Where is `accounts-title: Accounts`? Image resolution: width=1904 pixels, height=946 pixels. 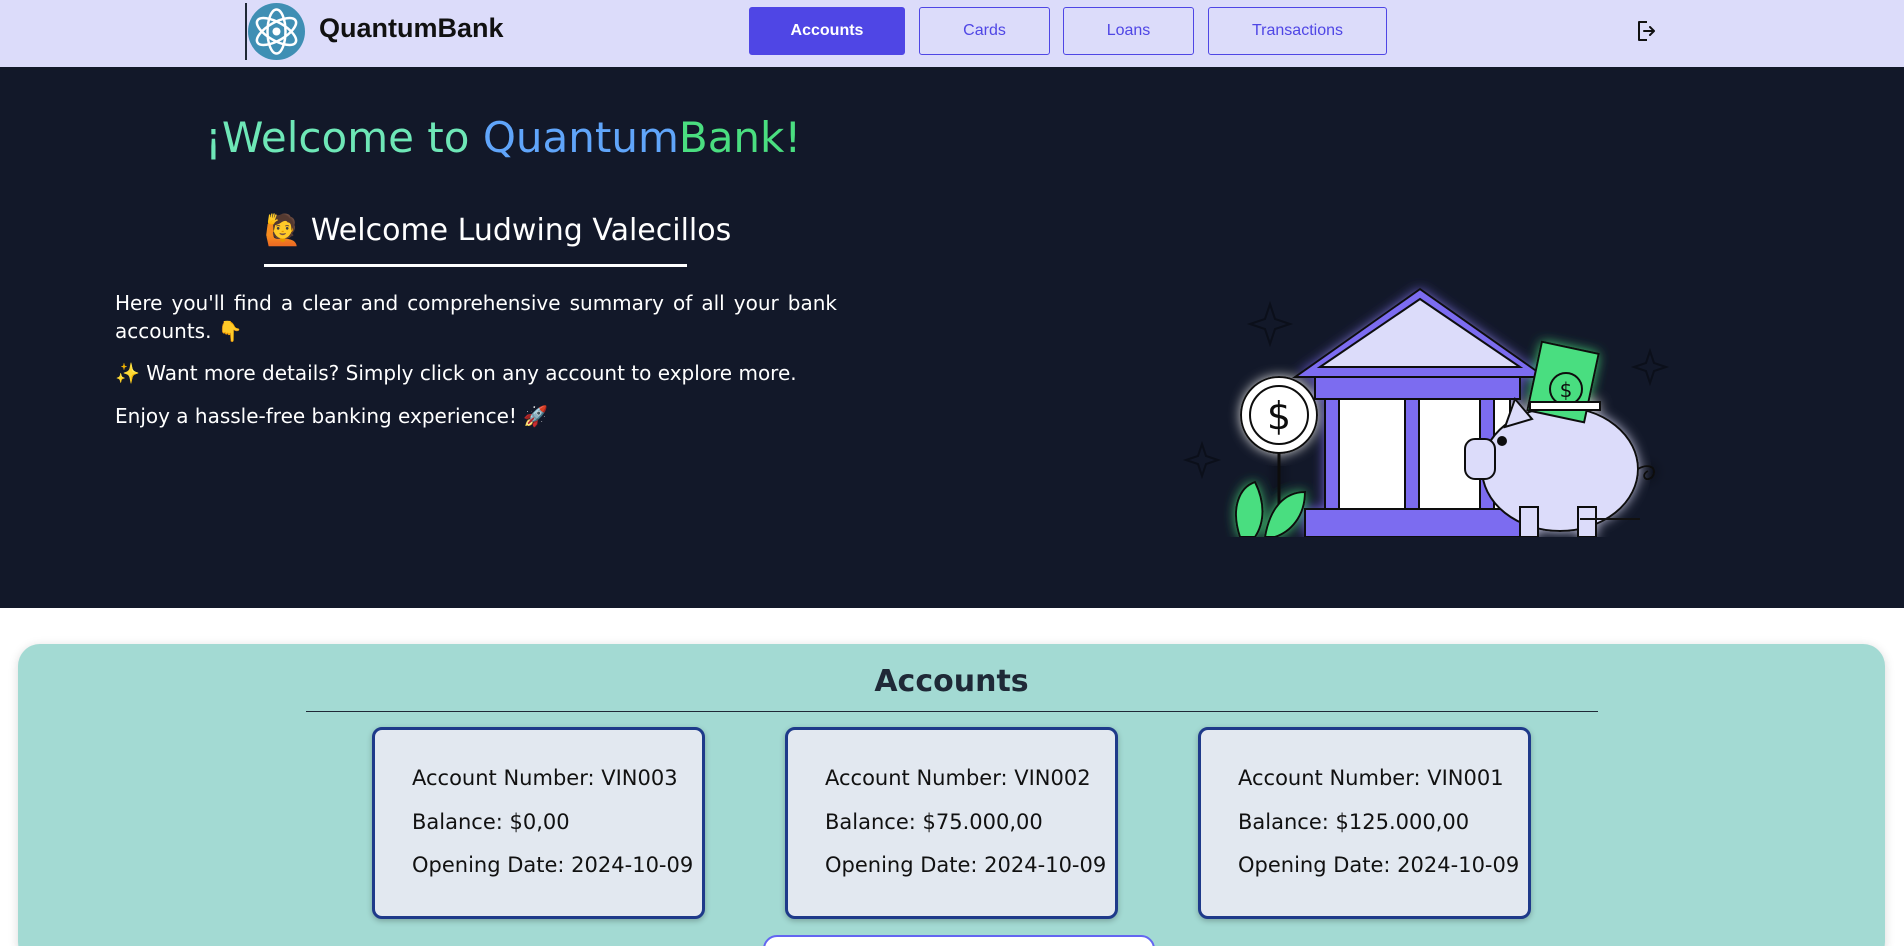
accounts-title: Accounts is located at coordinates (951, 681).